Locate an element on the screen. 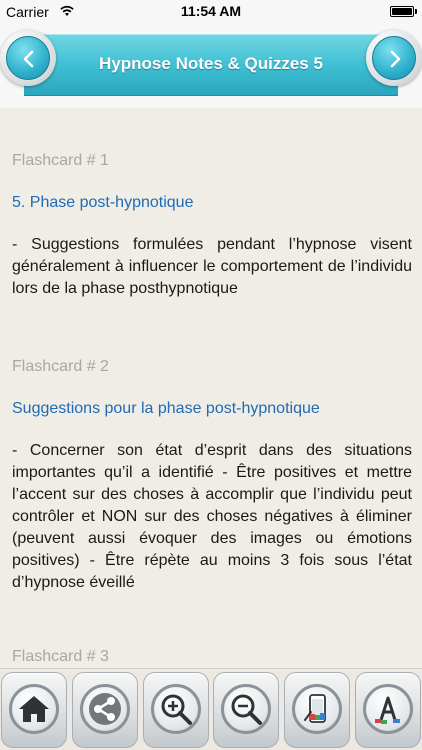 Image resolution: width=422 pixels, height=750 pixels. zoom-in-icon is located at coordinates (176, 709).